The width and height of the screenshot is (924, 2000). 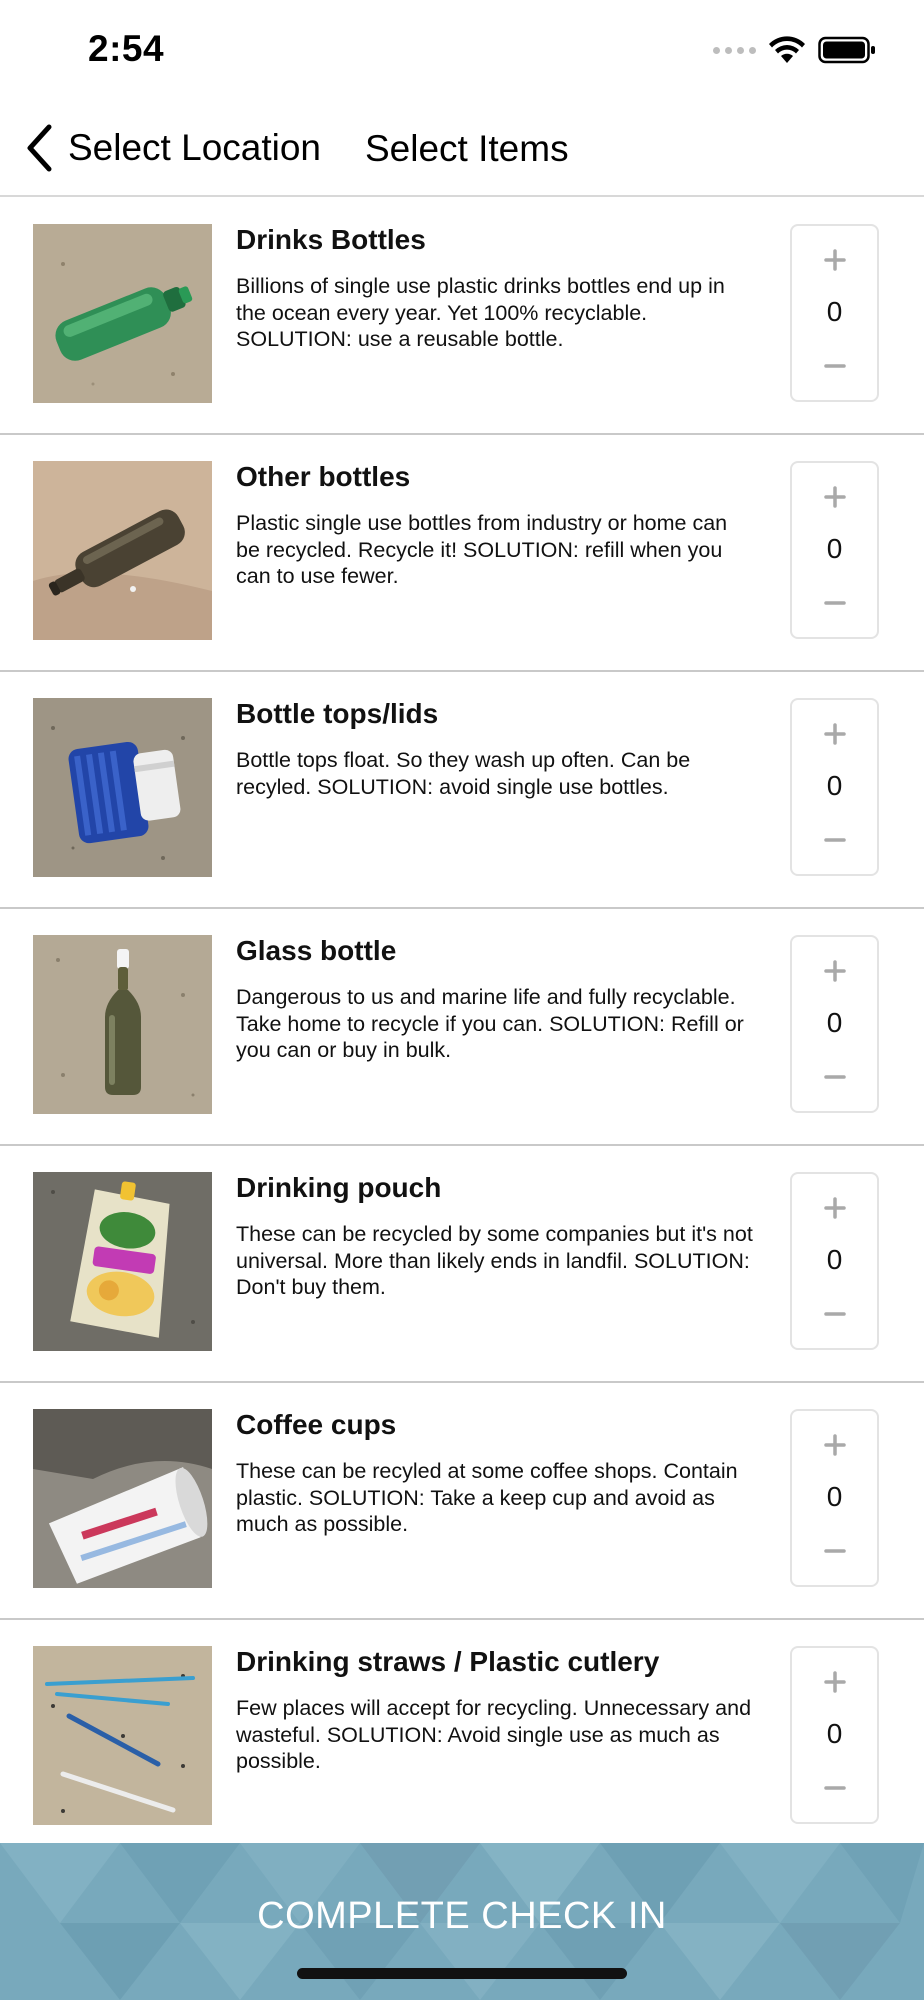 I want to click on back-button: Select Location, so click(x=172, y=148).